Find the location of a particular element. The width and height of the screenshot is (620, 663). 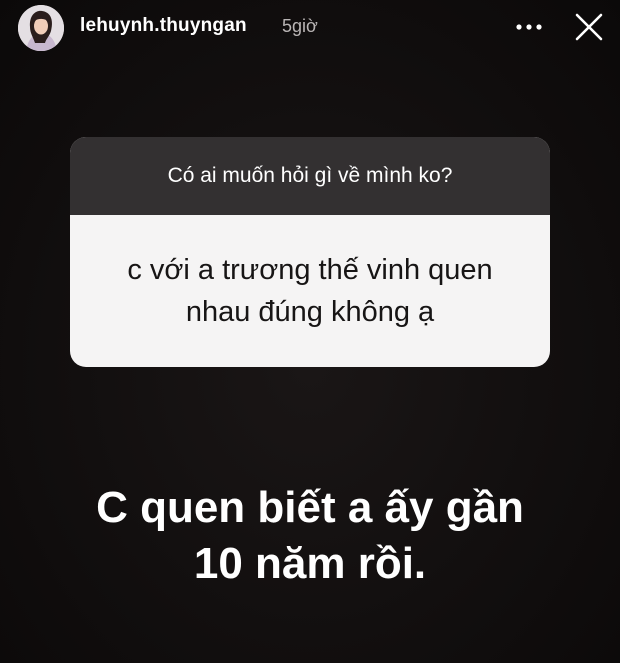

reply-text: C quen biết a ấy gần 10 năm rồi. is located at coordinates (310, 536).